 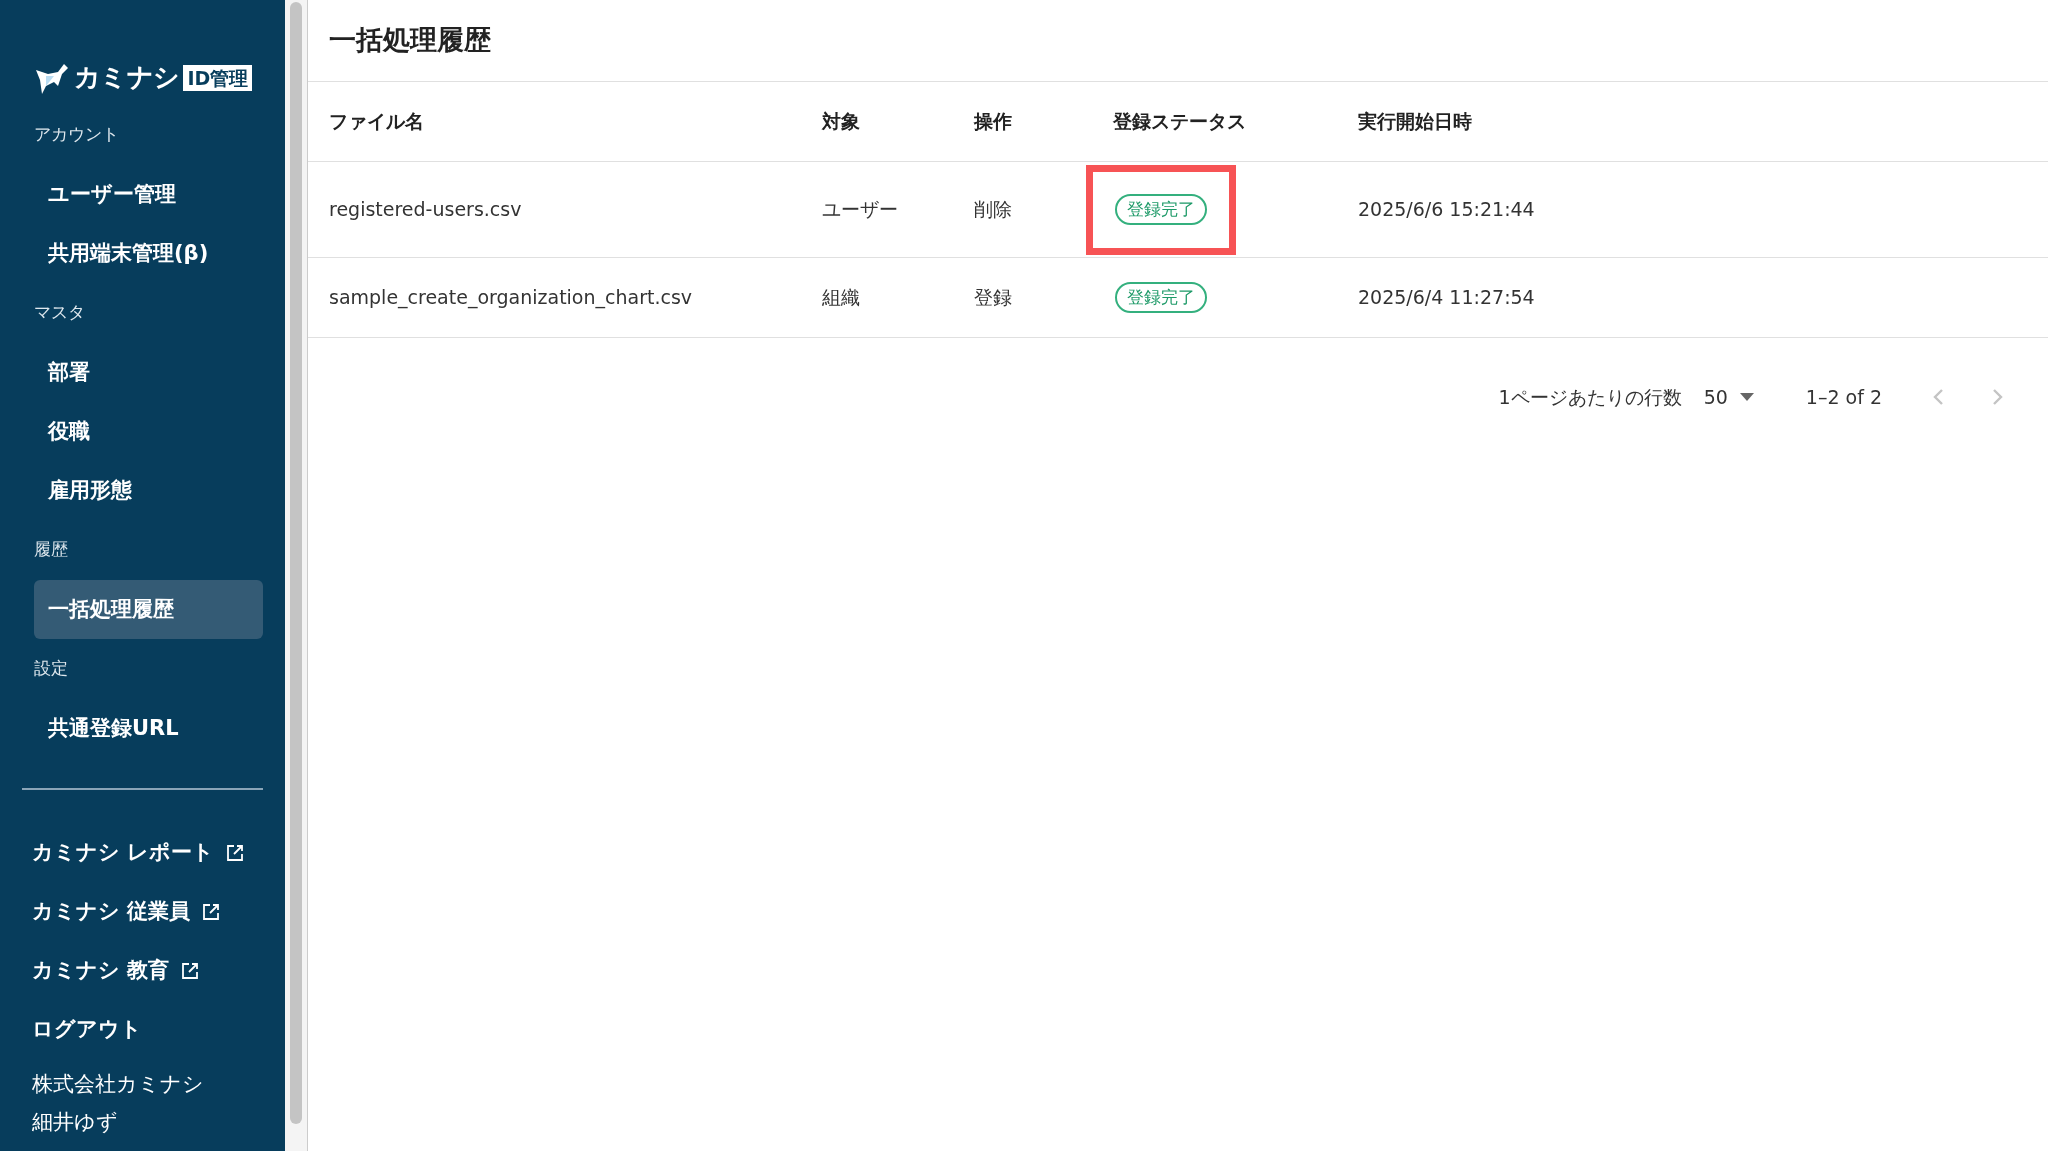 I want to click on column-header: 対象, so click(x=841, y=122).